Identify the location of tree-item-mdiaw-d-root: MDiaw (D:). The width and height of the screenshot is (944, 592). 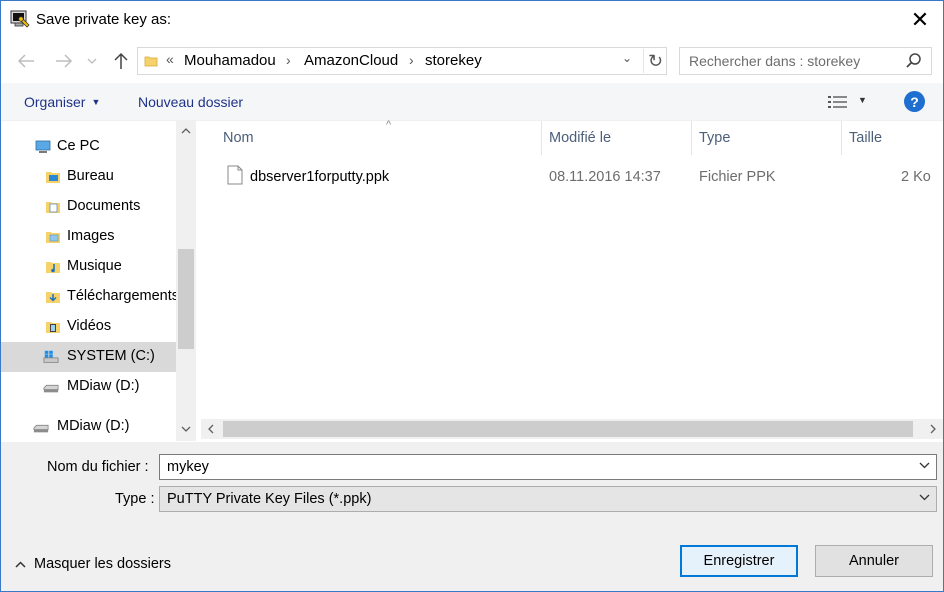
(88, 427).